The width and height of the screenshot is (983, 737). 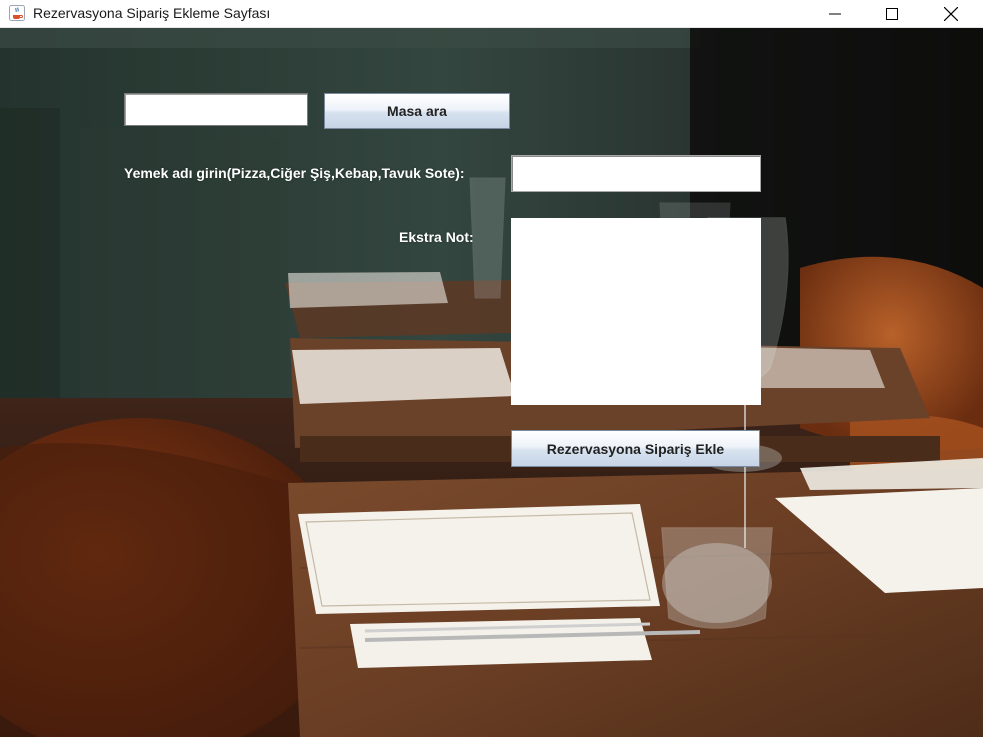 I want to click on close-button, so click(x=951, y=13).